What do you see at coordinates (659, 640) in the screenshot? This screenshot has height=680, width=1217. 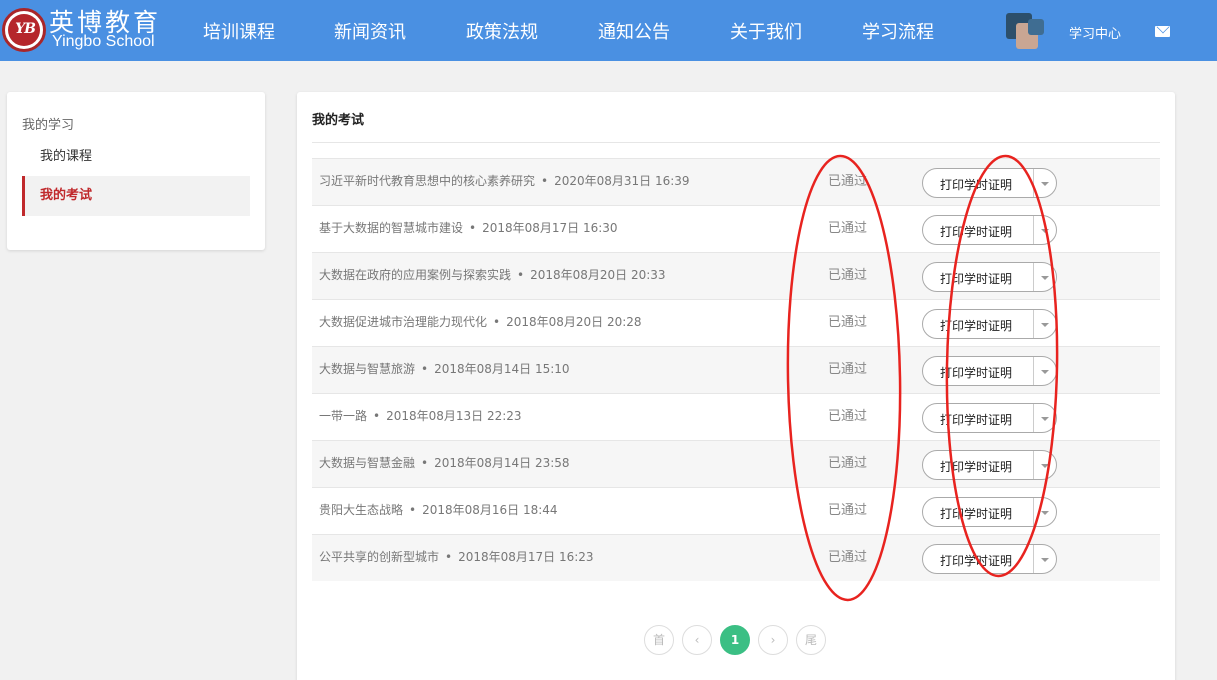 I see `first-page-button: 首` at bounding box center [659, 640].